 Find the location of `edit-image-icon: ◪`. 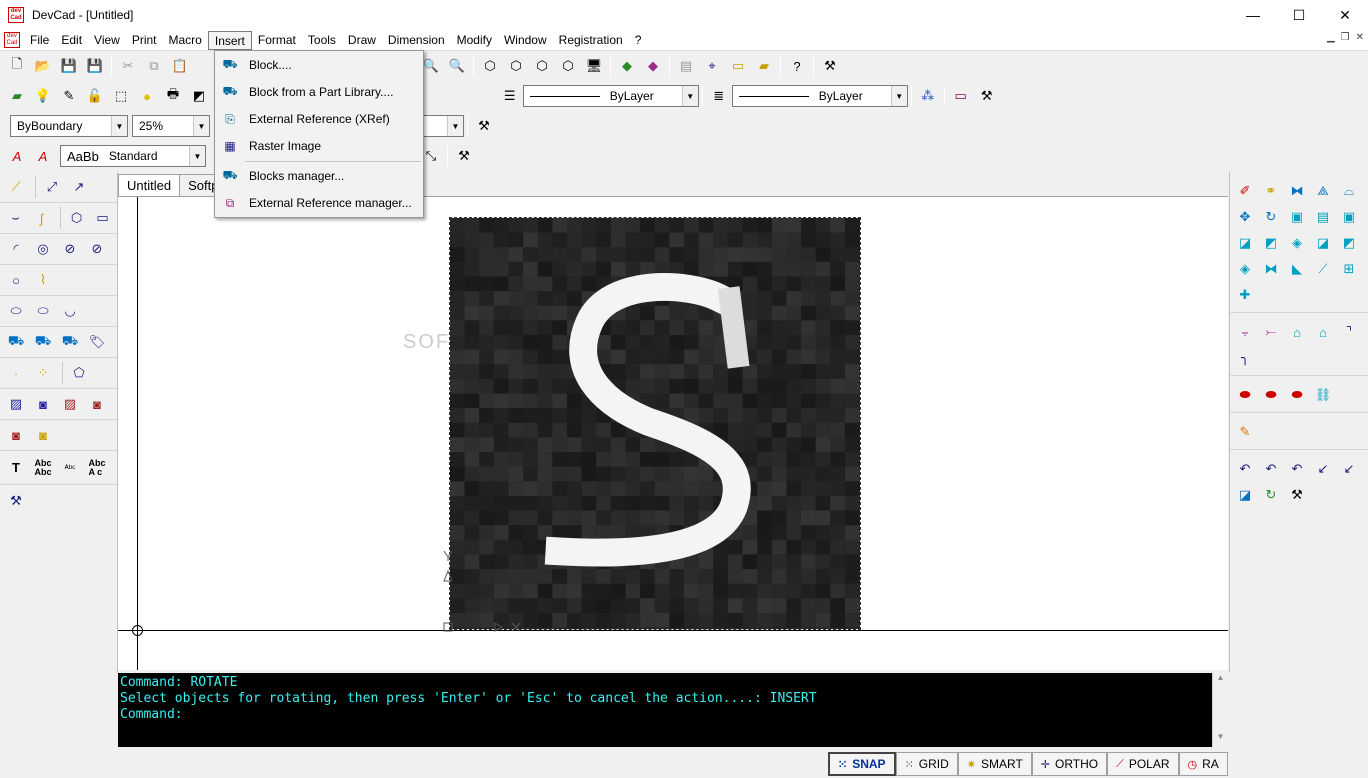

edit-image-icon: ◪ is located at coordinates (1245, 495).